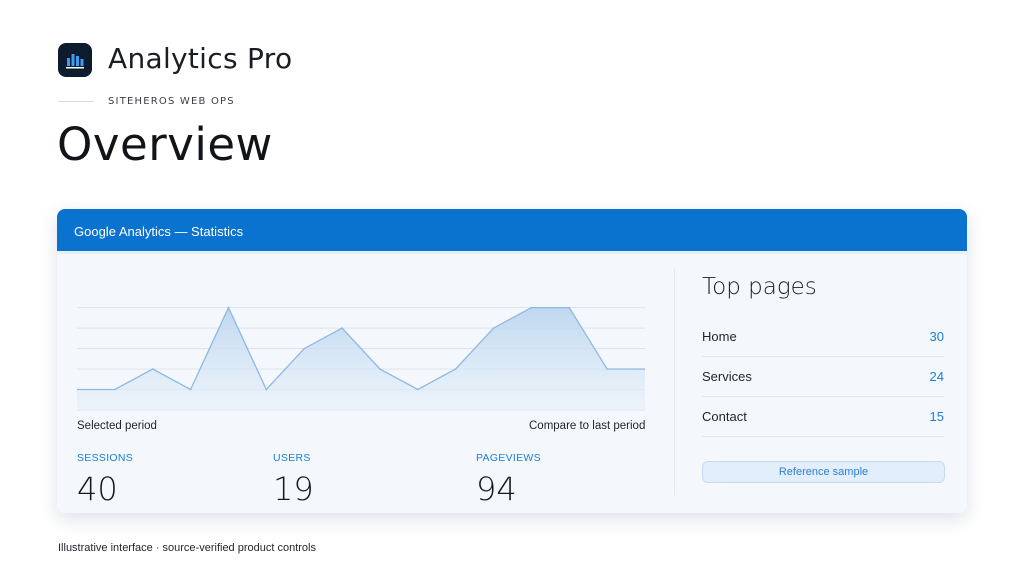  Describe the element at coordinates (165, 144) in the screenshot. I see `page-title: Overview` at that location.